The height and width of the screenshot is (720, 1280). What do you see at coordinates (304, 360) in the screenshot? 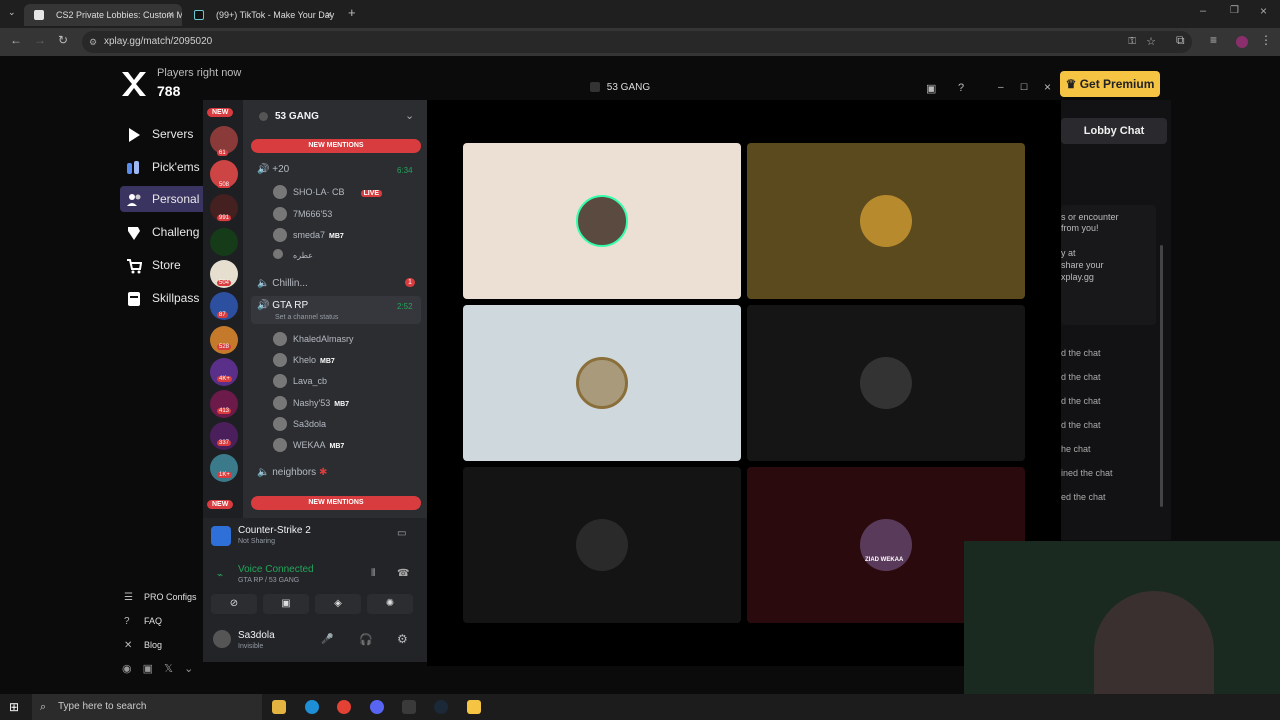
I see `voice-user: Khelo MB7` at bounding box center [304, 360].